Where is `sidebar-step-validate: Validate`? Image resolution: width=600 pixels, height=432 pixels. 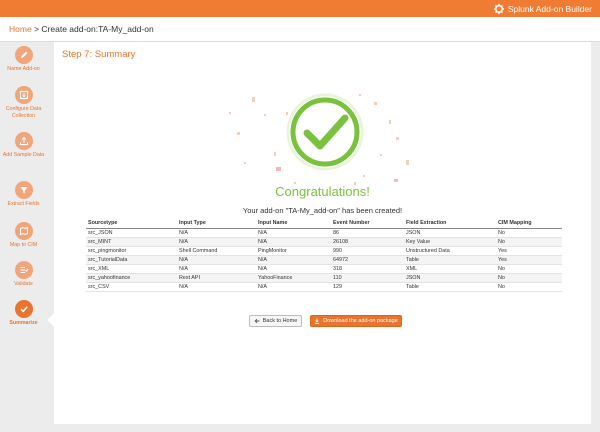
sidebar-step-validate: Validate is located at coordinates (23, 274).